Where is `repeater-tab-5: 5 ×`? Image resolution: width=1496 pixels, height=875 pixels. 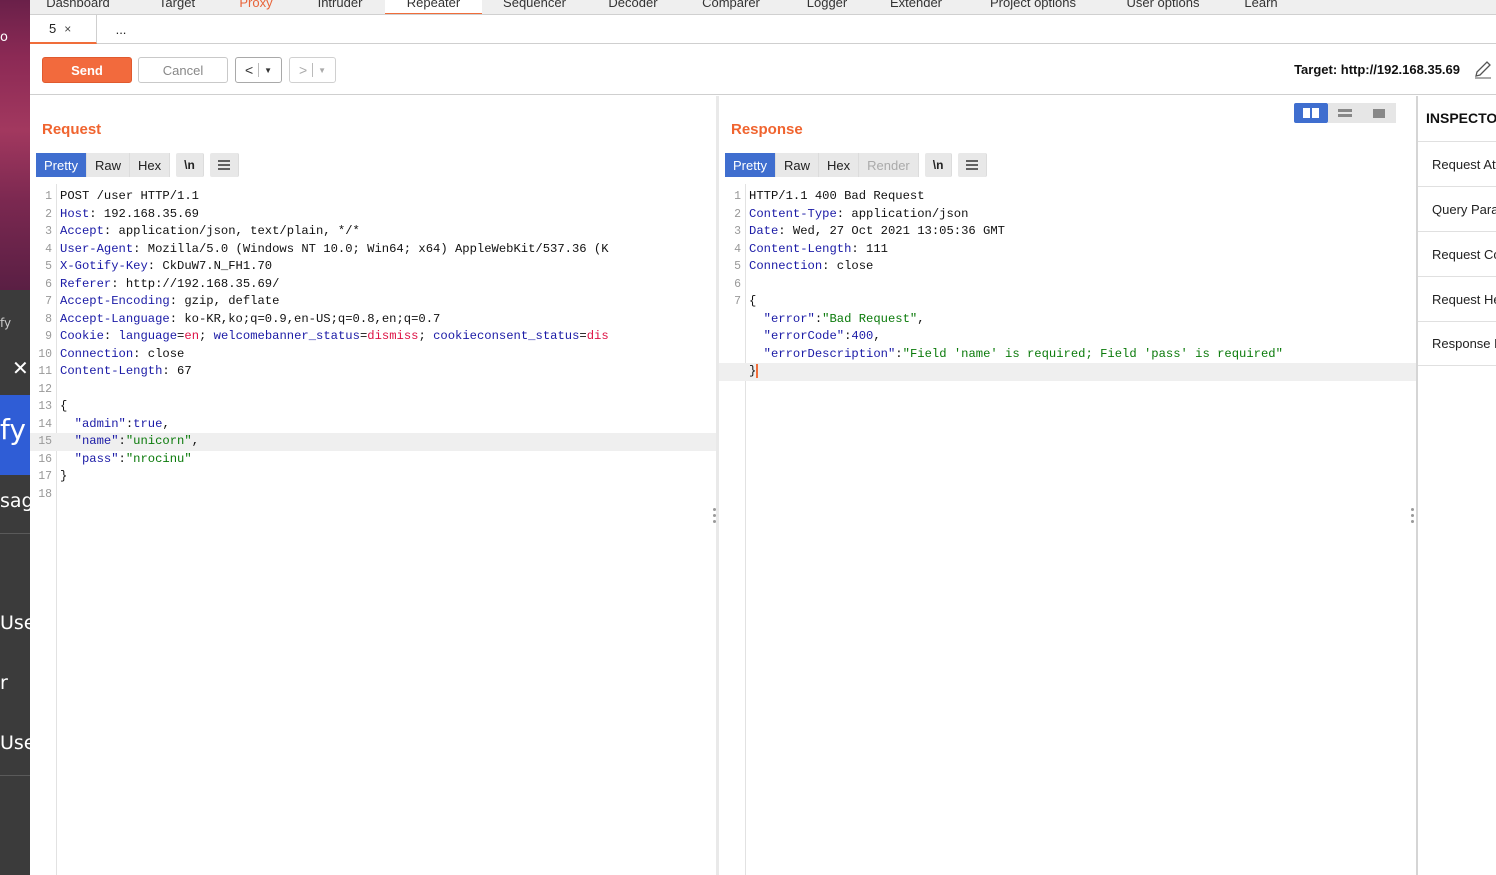
repeater-tab-5: 5 × is located at coordinates (63, 29).